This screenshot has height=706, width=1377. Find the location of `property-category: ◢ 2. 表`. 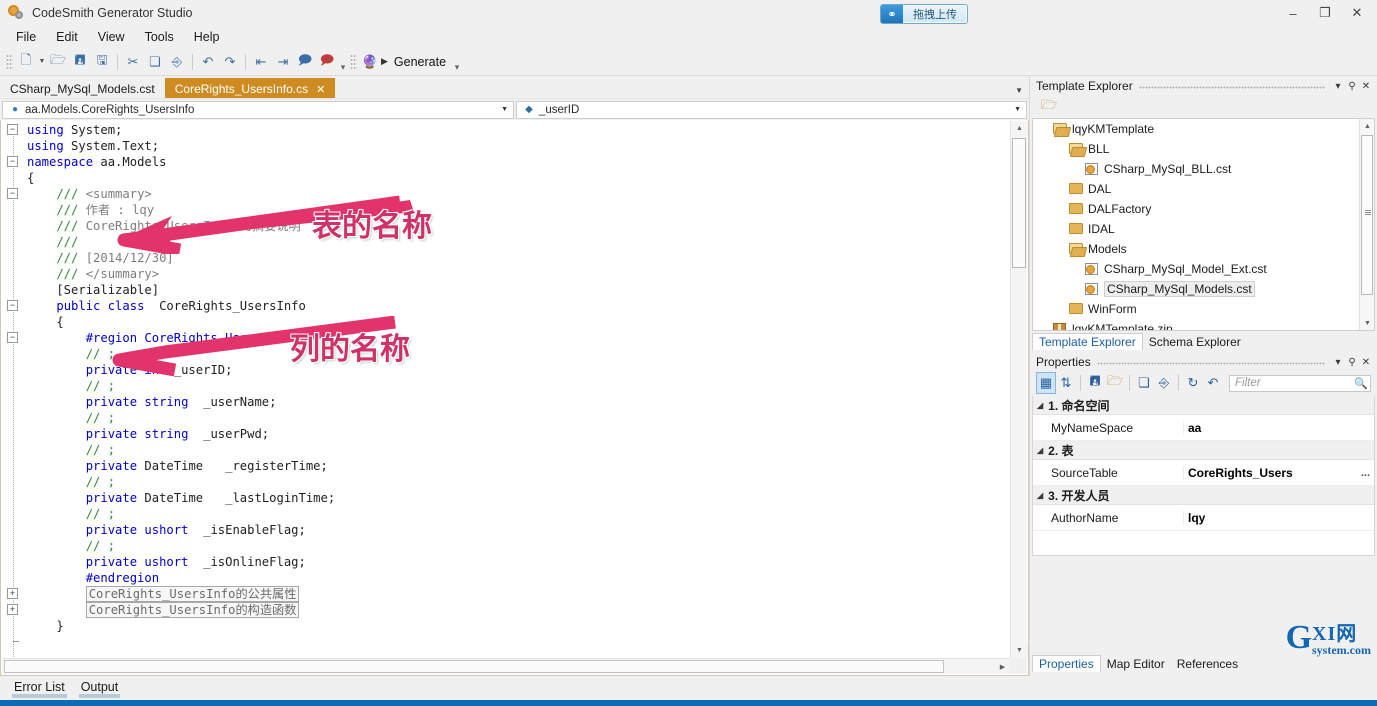

property-category: ◢ 2. 表 is located at coordinates (1203, 450).